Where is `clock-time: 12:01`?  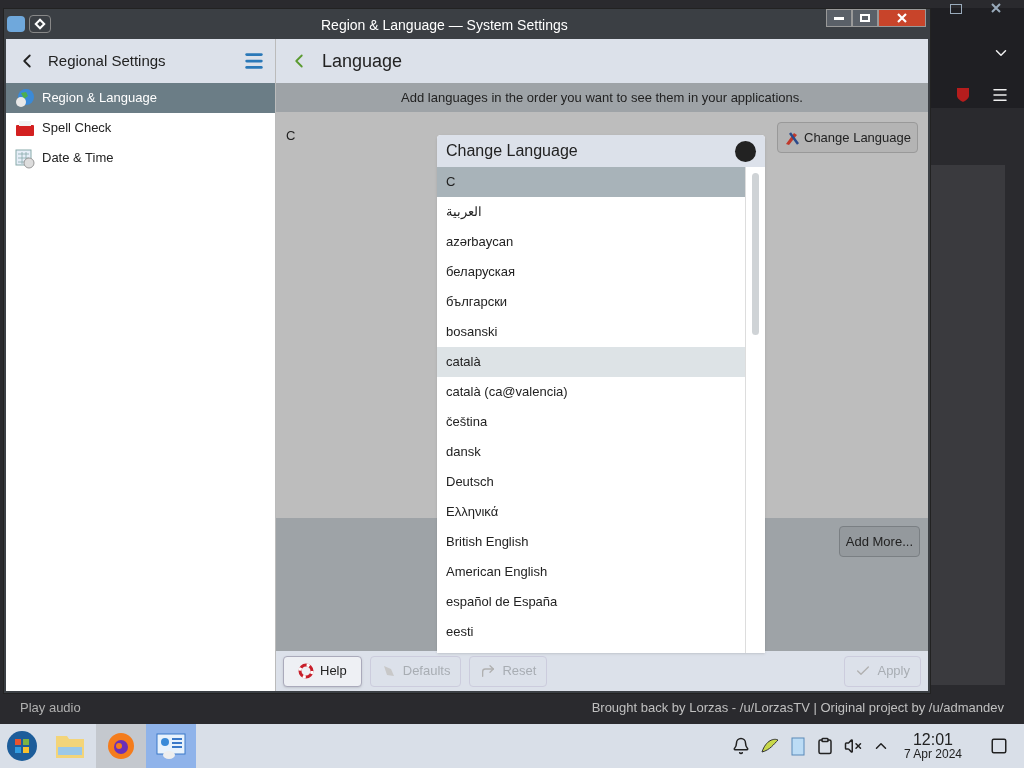
clock-time: 12:01 is located at coordinates (932, 739).